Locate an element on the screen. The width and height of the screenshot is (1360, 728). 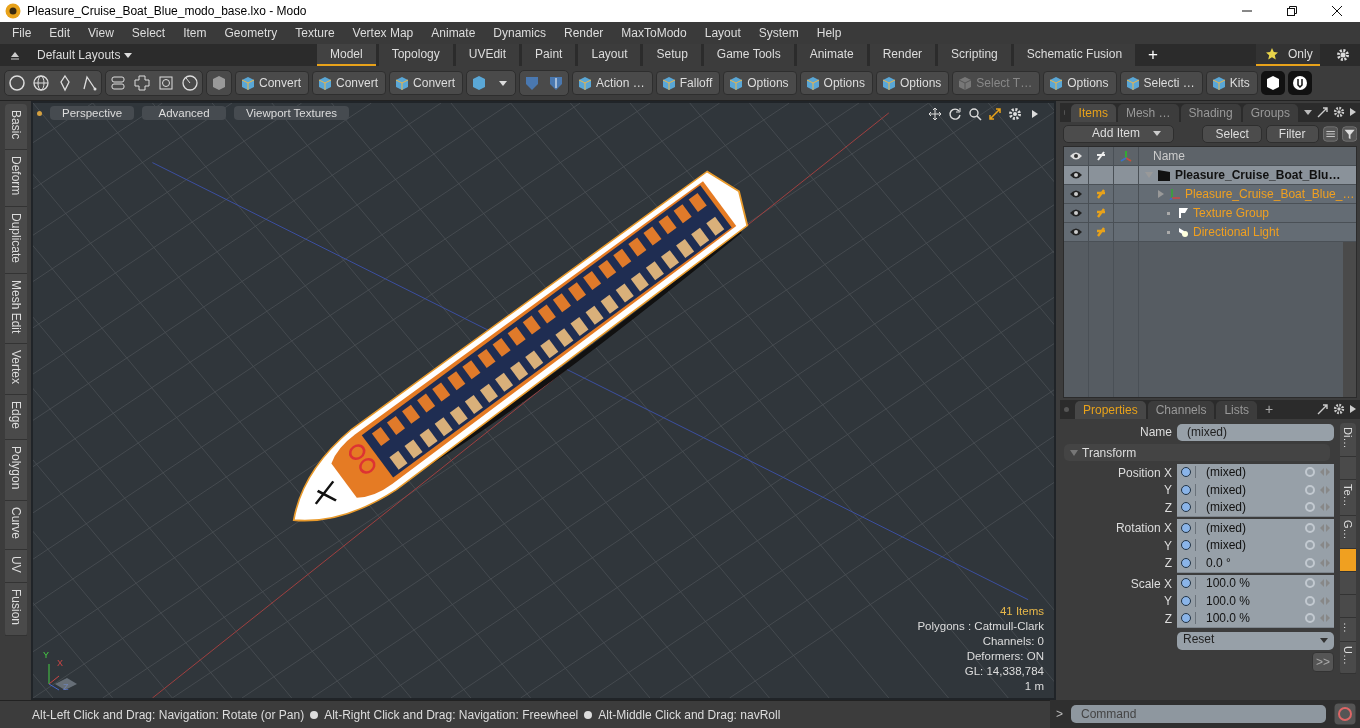
menu-item: Select is located at coordinates (148, 33).